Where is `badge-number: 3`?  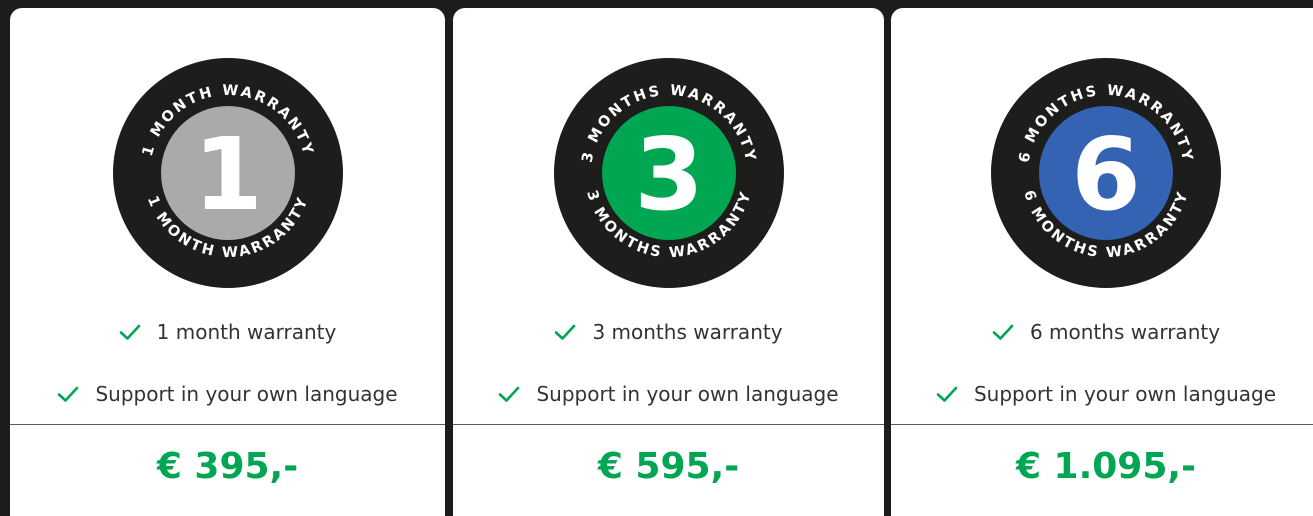
badge-number: 3 is located at coordinates (669, 174).